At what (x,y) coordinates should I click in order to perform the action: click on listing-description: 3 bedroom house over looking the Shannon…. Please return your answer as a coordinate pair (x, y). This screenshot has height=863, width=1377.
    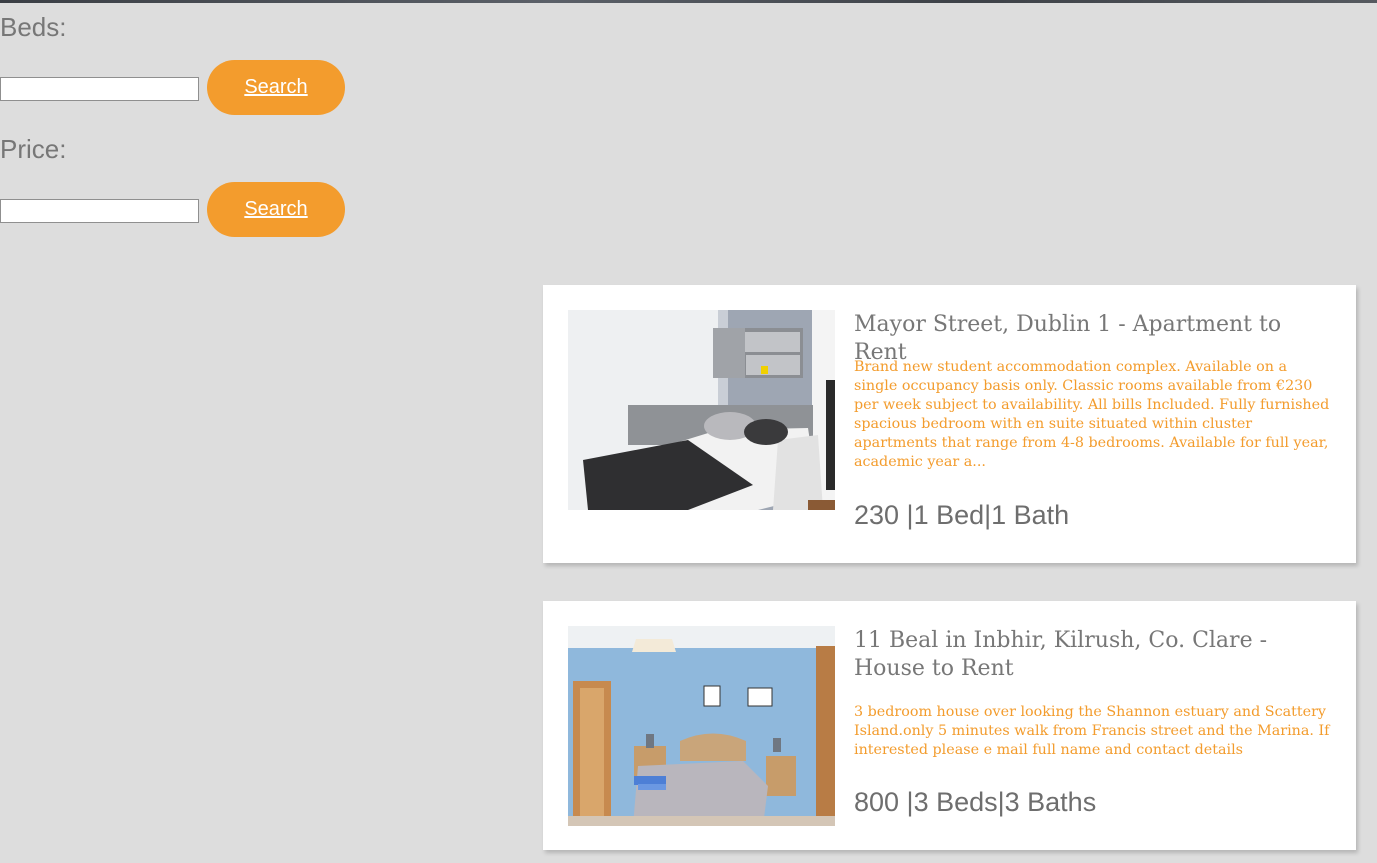
    Looking at the image, I should click on (1092, 731).